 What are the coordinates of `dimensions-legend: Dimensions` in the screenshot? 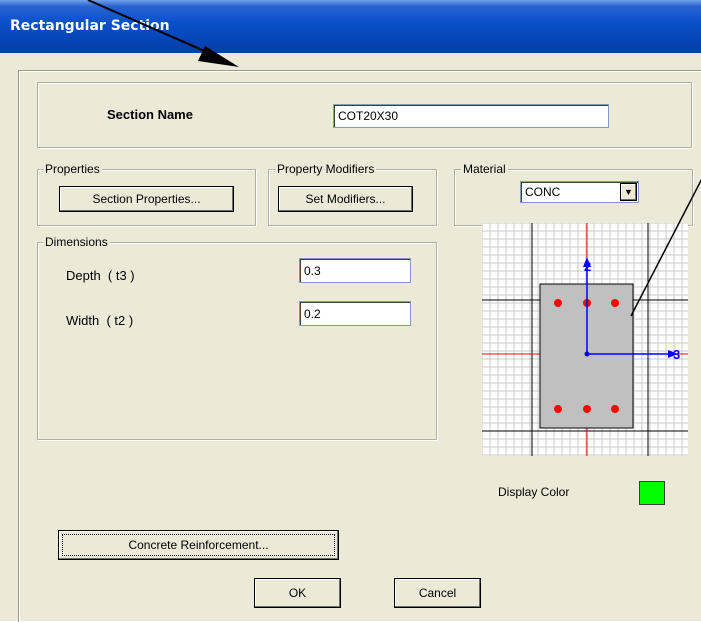 It's located at (76, 242).